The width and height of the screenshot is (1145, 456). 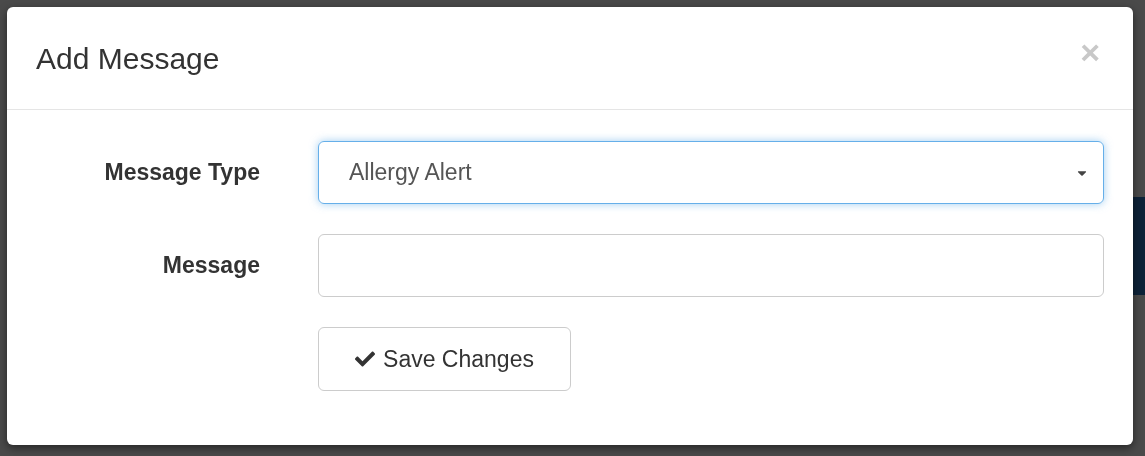 What do you see at coordinates (210, 266) in the screenshot?
I see `field-label: Message` at bounding box center [210, 266].